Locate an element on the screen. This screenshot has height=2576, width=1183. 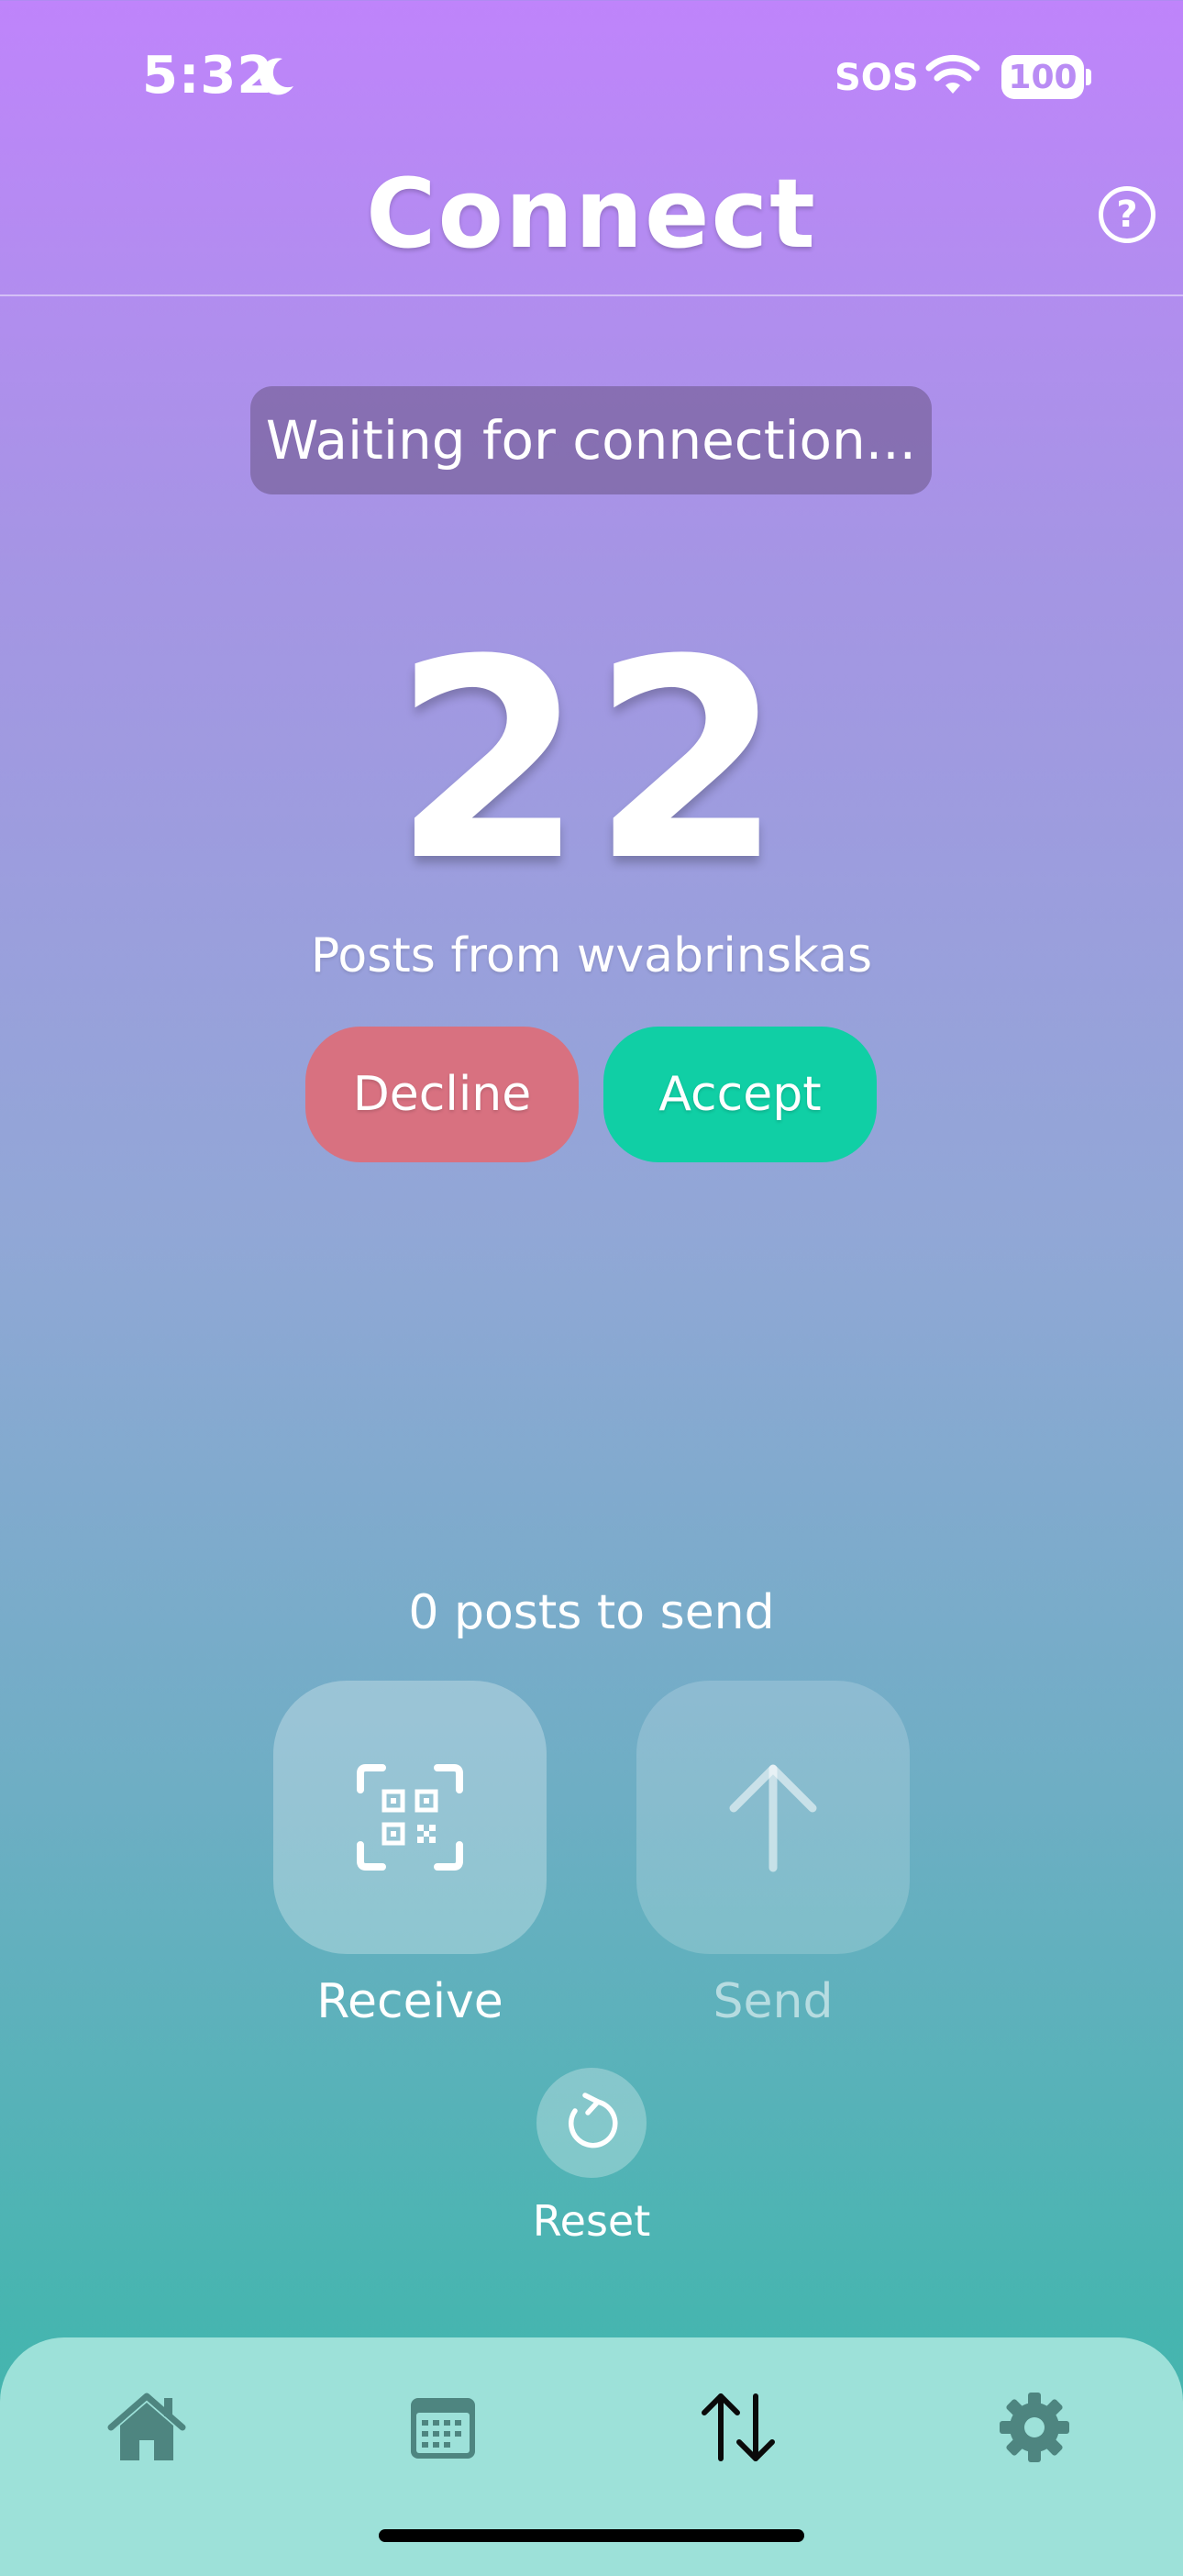
tab-calendar is located at coordinates (443, 2427).